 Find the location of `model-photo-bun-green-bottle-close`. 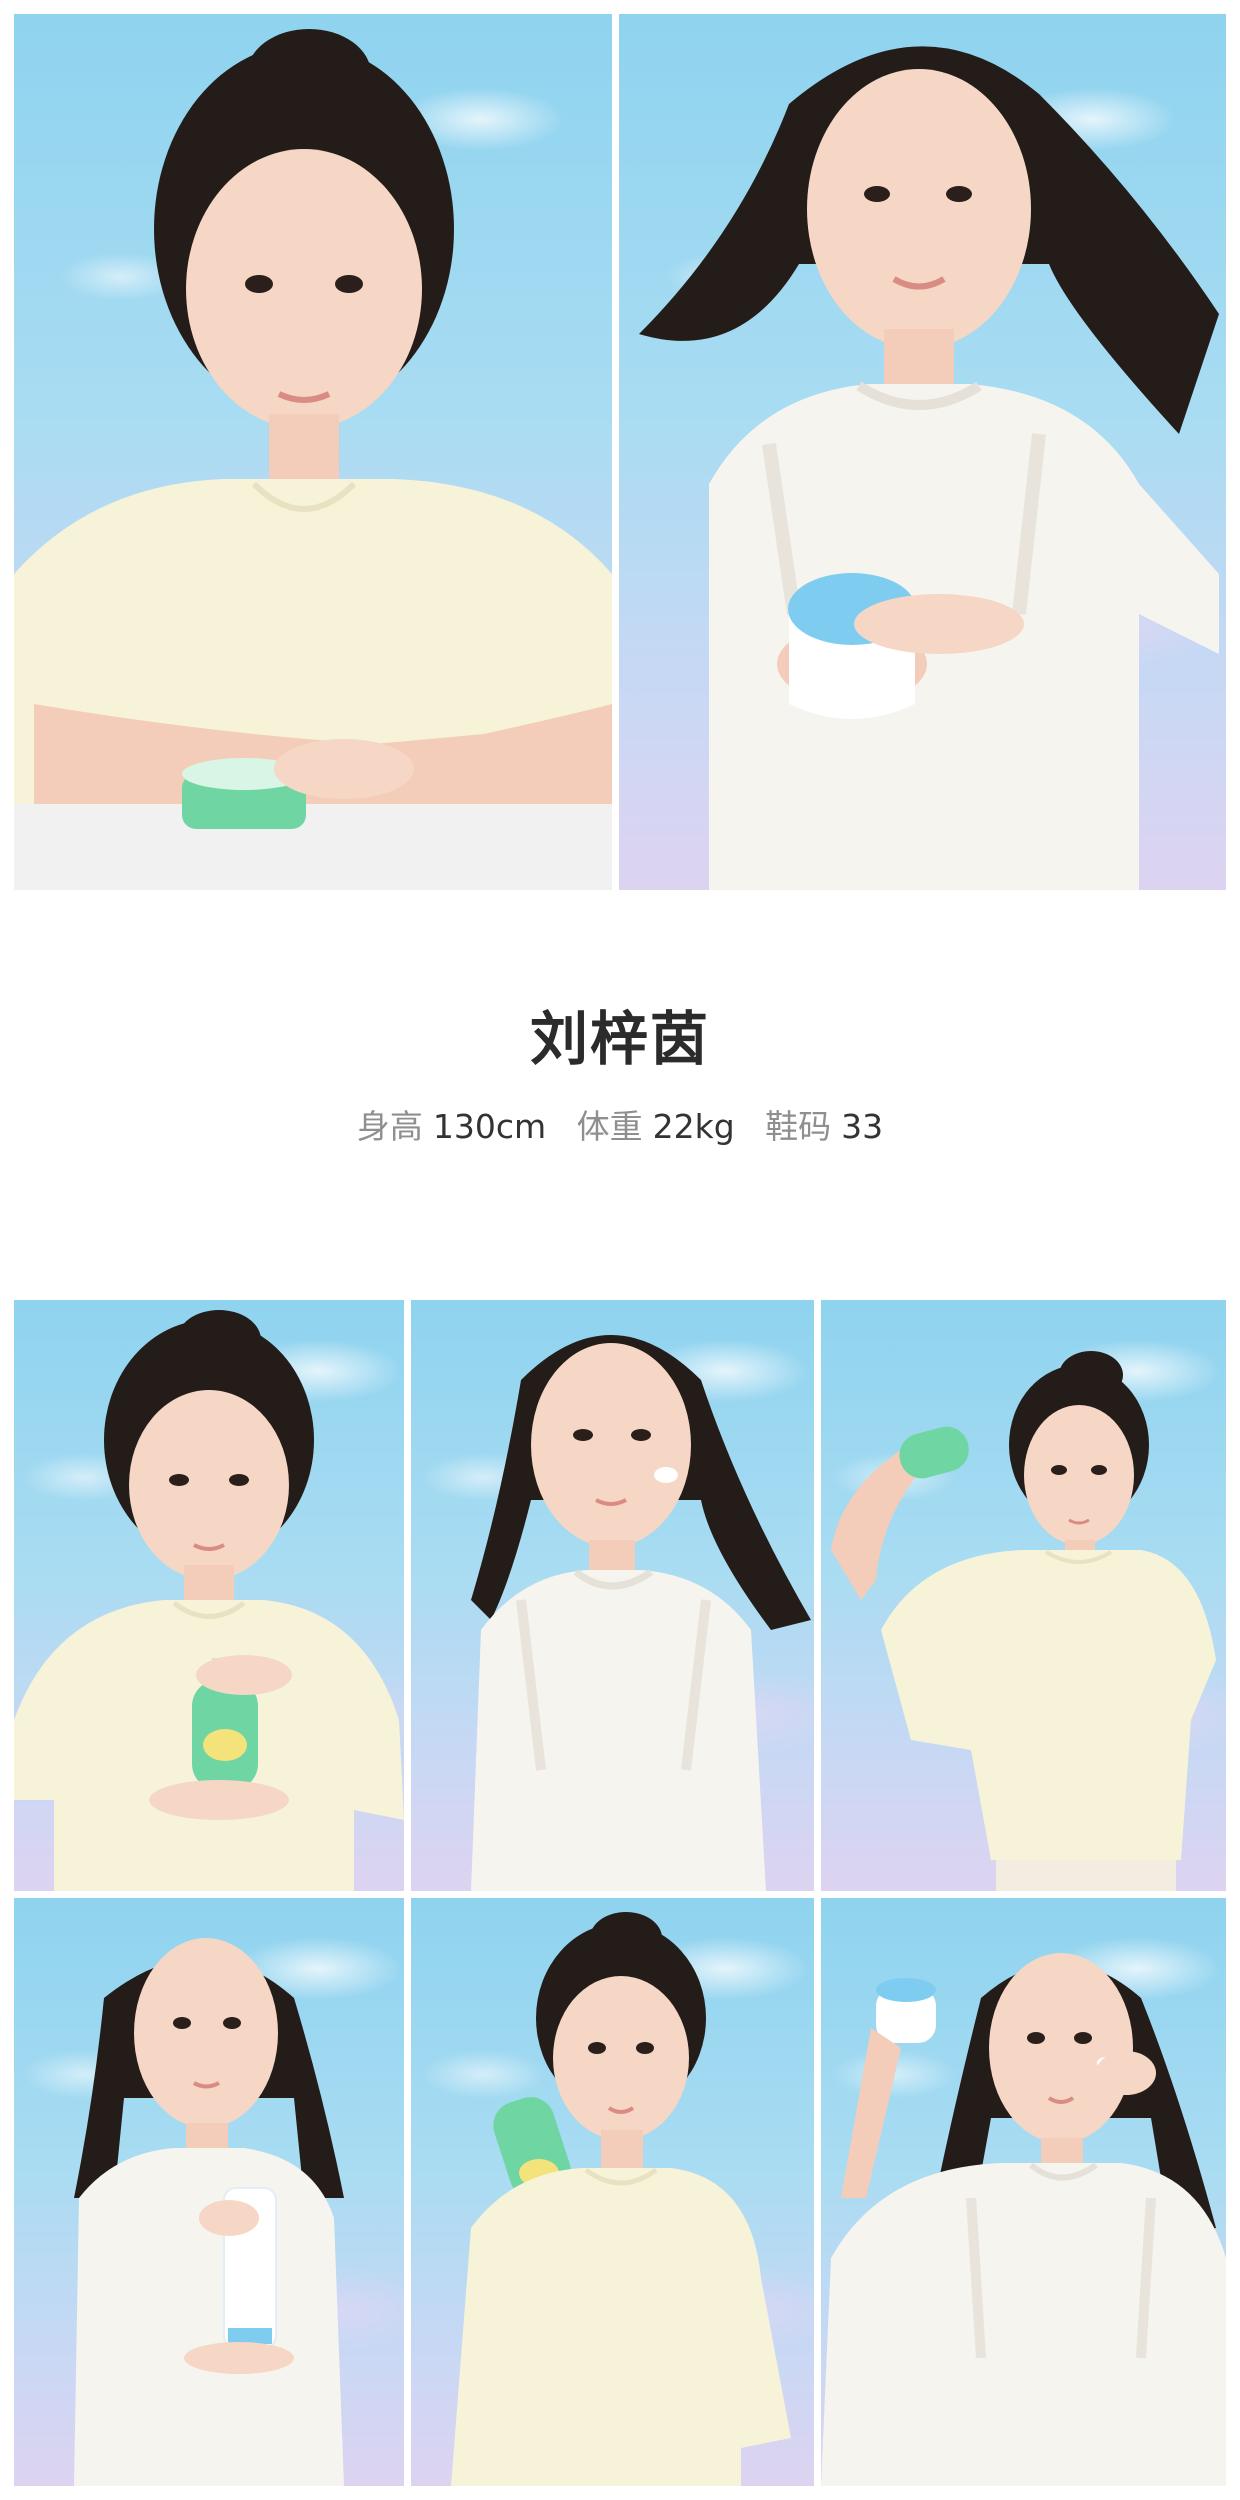

model-photo-bun-green-bottle-close is located at coordinates (612, 2192).